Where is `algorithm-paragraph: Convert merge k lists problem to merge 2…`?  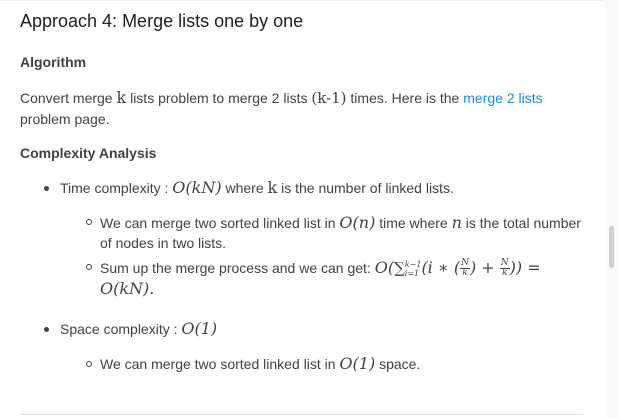
algorithm-paragraph: Convert merge k lists problem to merge 2… is located at coordinates (300, 108).